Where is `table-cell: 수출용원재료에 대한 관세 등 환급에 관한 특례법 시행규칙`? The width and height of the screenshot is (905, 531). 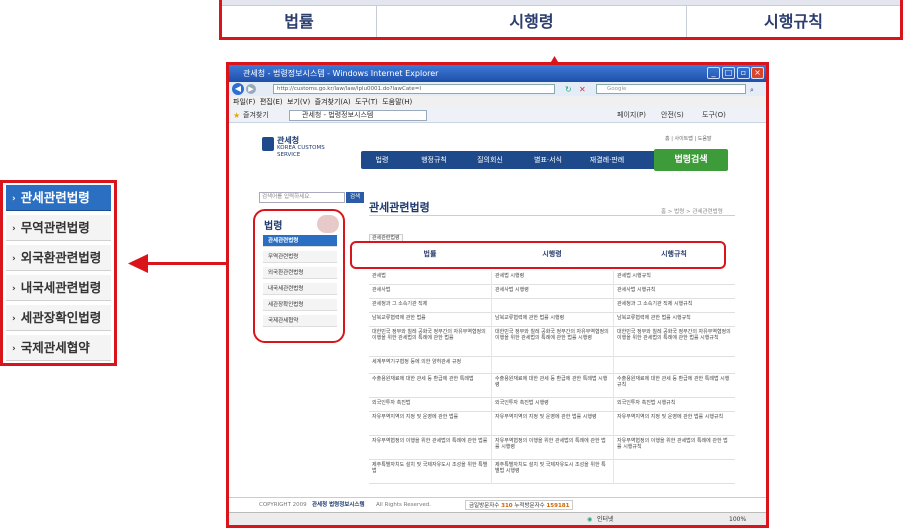 table-cell: 수출용원재료에 대한 관세 등 환급에 관한 특례법 시행규칙 is located at coordinates (674, 386).